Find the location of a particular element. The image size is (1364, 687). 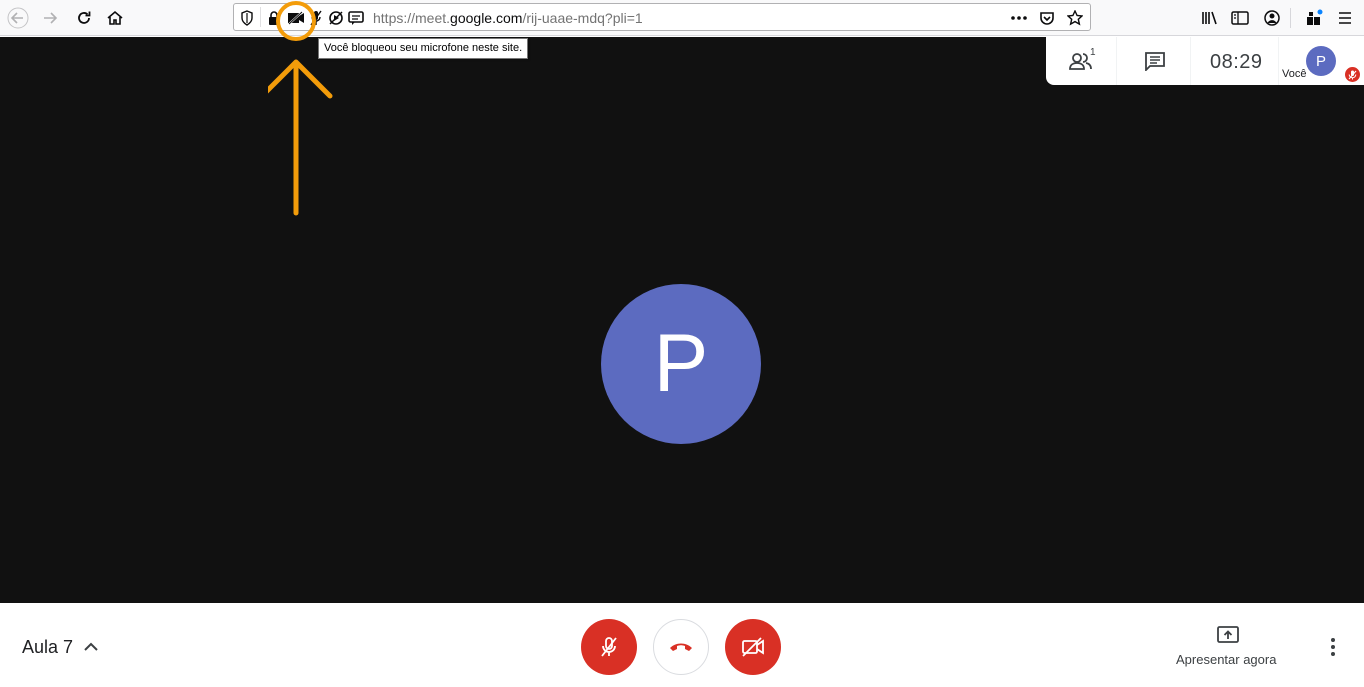

back-arrow-icon is located at coordinates (18, 18).